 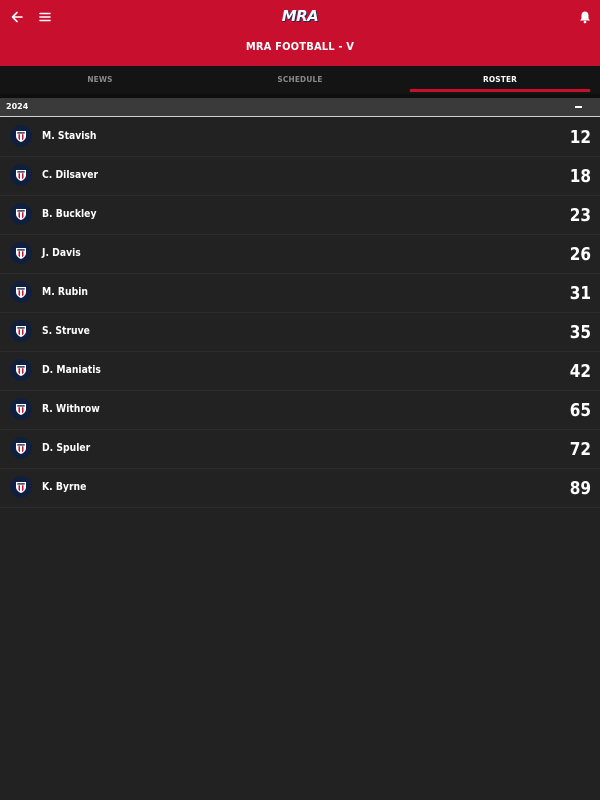 I want to click on player-name: D. Spuler, so click(x=66, y=448).